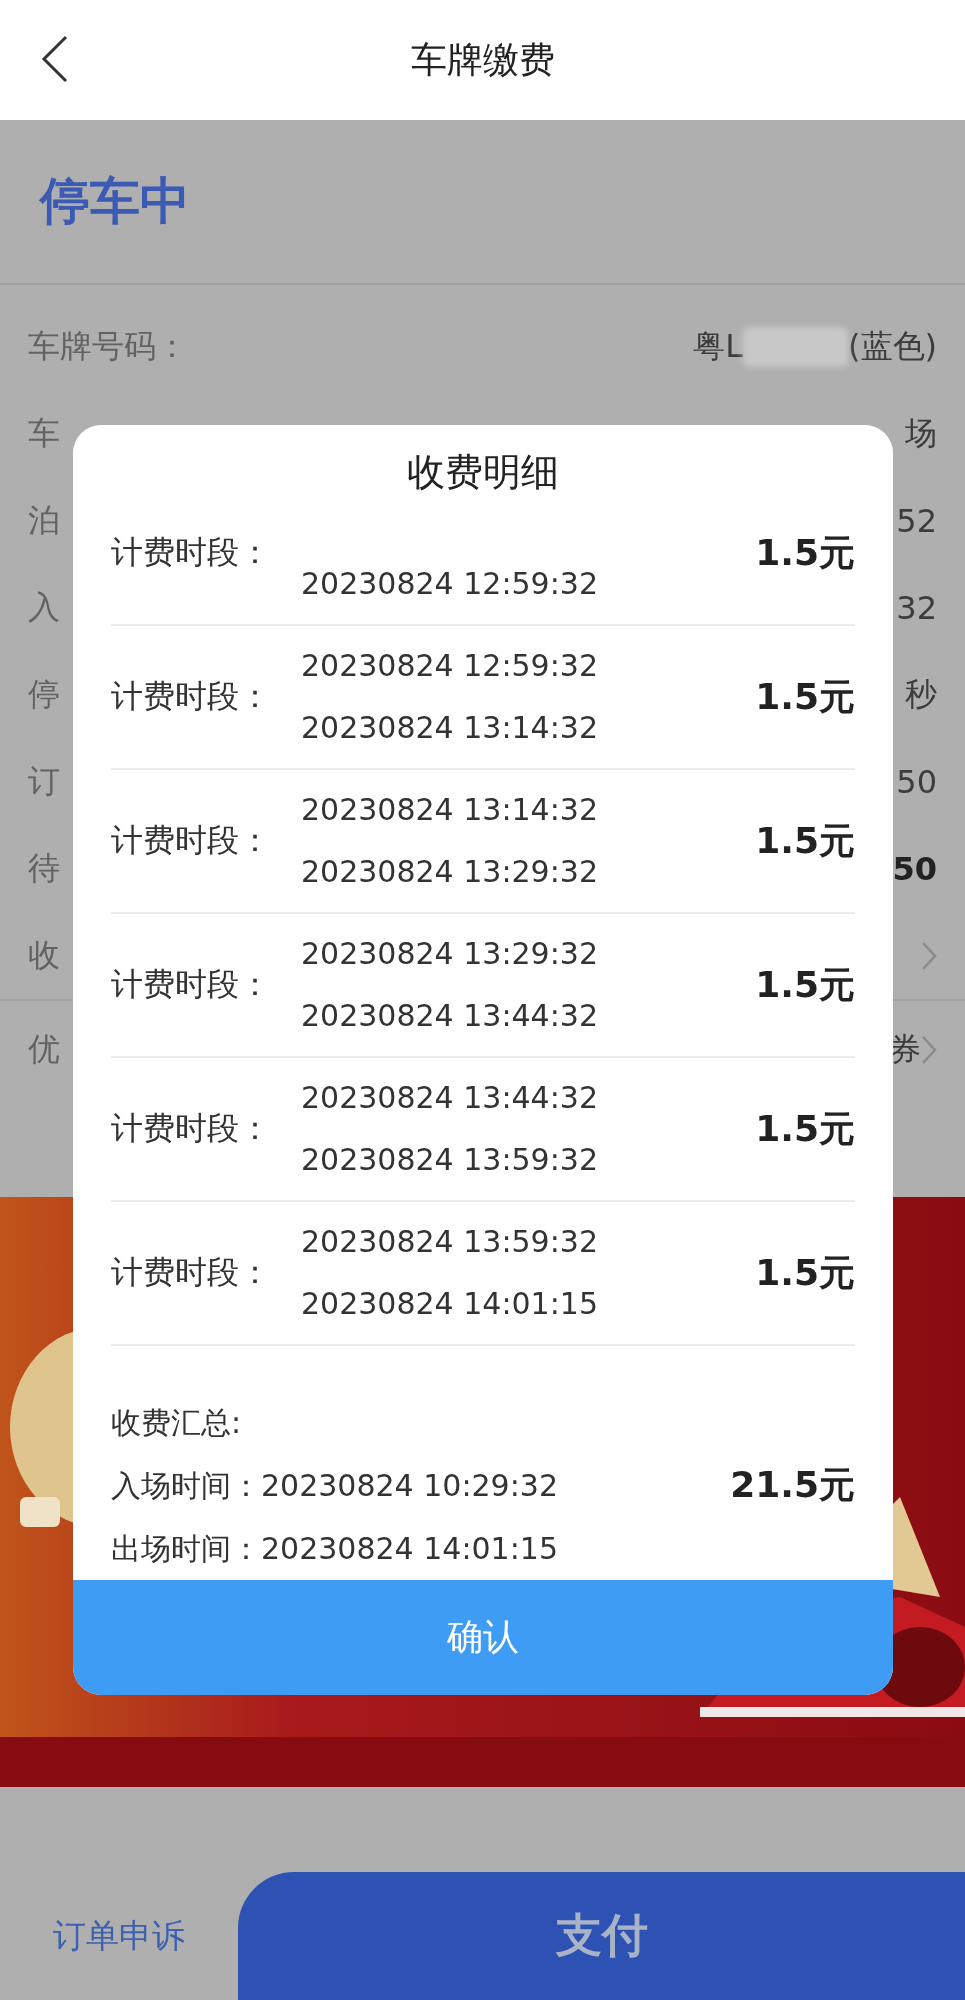 The image size is (965, 2000). What do you see at coordinates (44, 607) in the screenshot?
I see `detail-label: 入` at bounding box center [44, 607].